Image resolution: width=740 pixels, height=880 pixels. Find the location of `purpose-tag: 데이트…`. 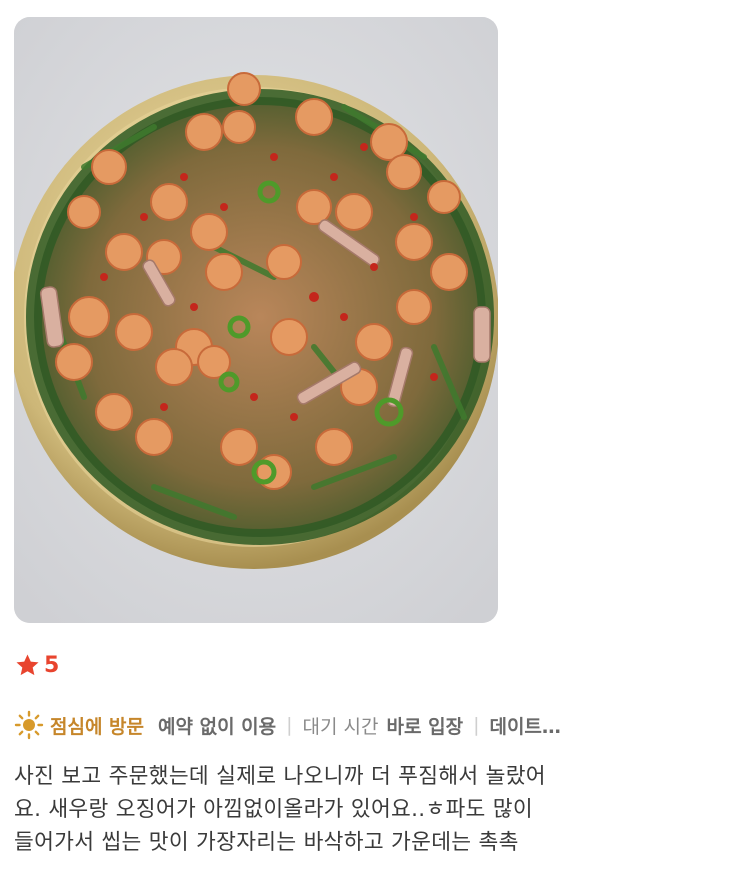

purpose-tag: 데이트… is located at coordinates (524, 725).